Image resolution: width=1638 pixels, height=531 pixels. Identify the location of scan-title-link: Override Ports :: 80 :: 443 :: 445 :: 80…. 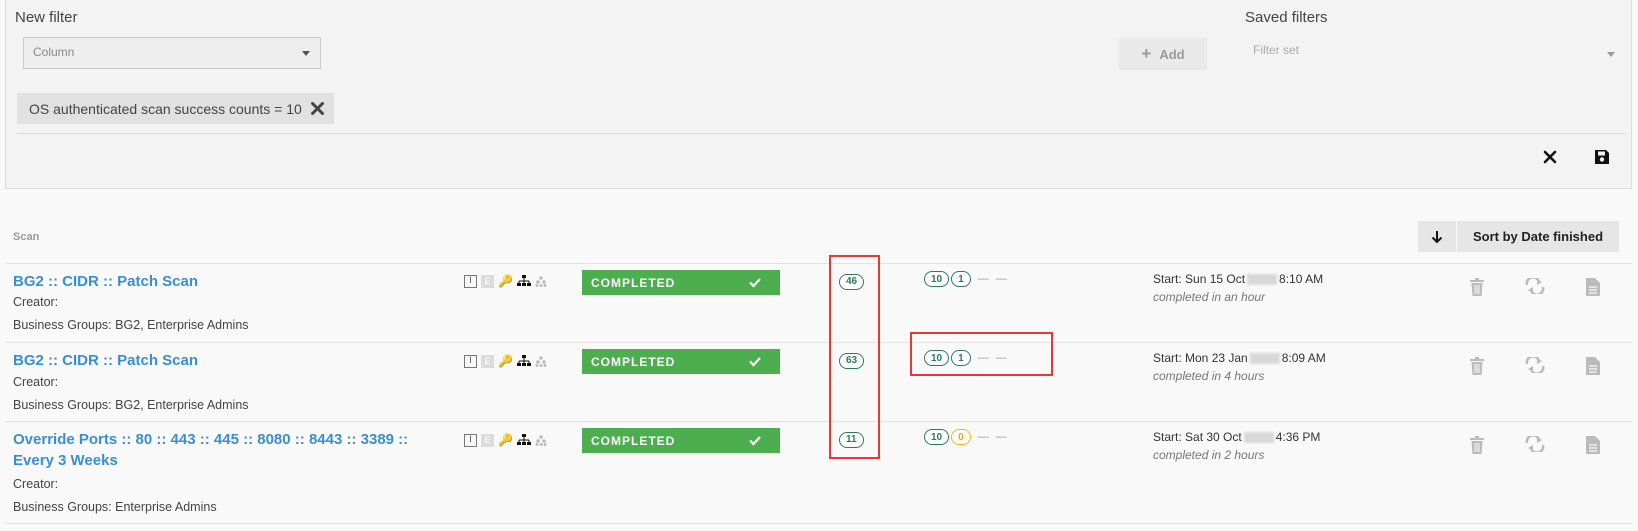
(233, 450).